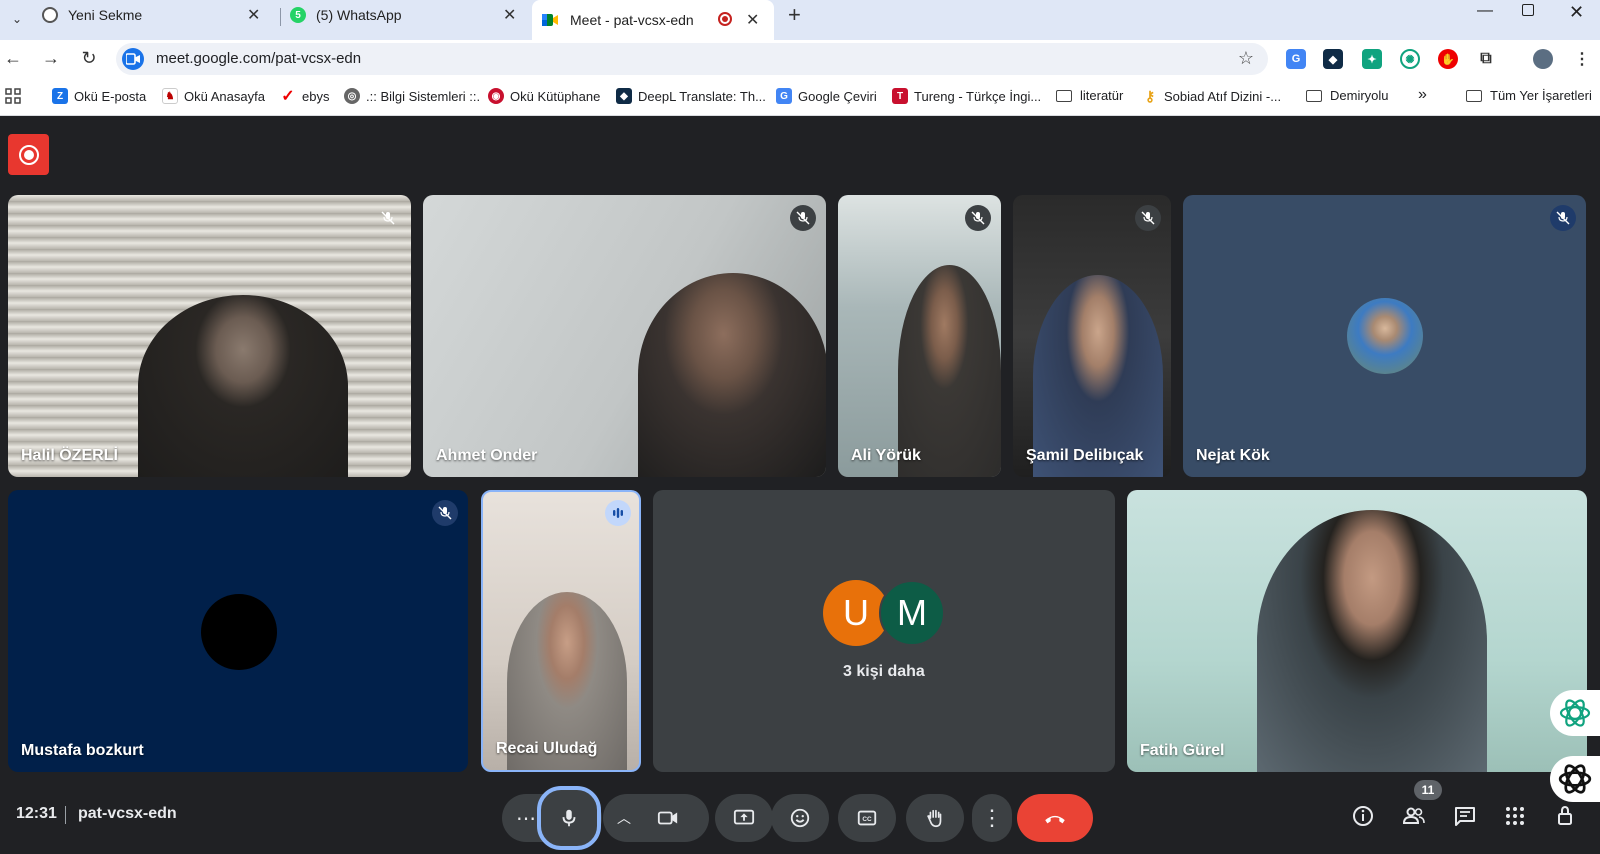 The height and width of the screenshot is (854, 1600). Describe the element at coordinates (36, 813) in the screenshot. I see `meeting-clock: 12:31` at that location.